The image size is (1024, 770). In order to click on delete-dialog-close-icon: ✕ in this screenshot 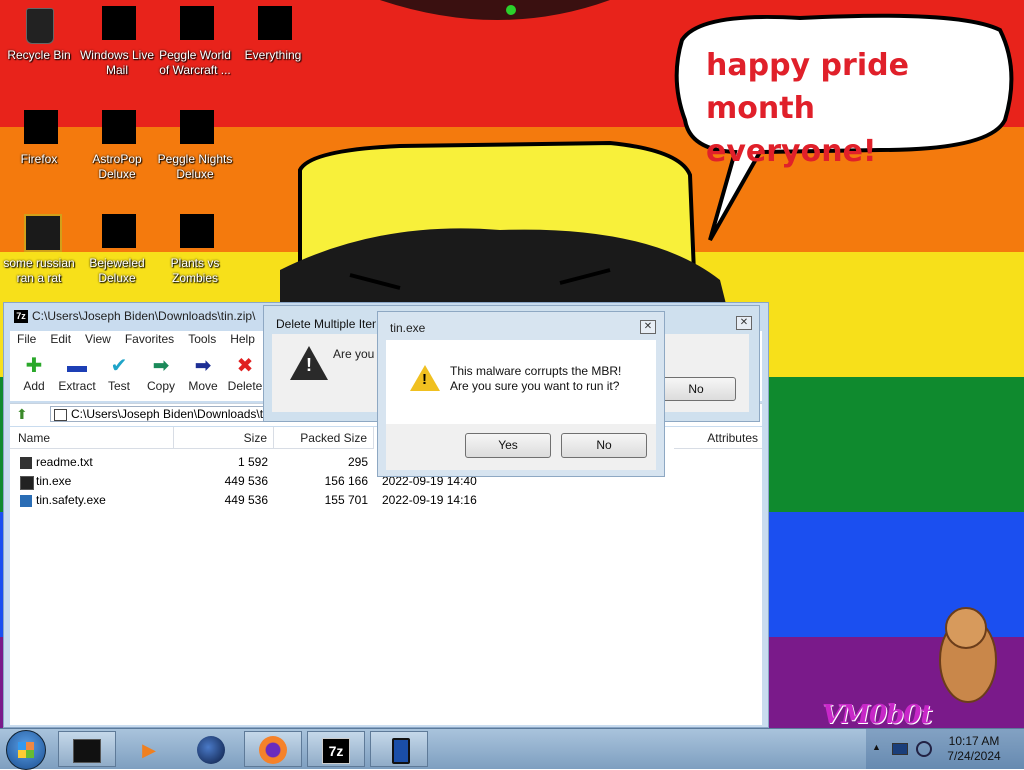, I will do `click(744, 323)`.